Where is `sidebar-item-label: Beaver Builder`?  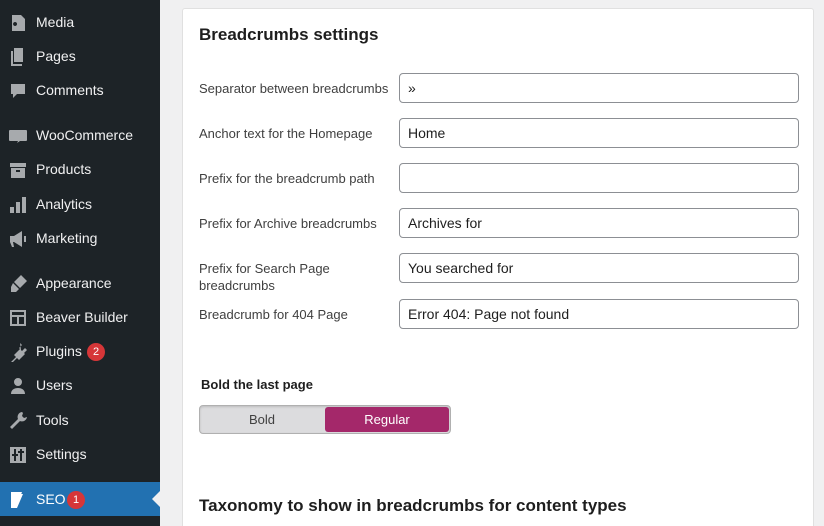
sidebar-item-label: Beaver Builder is located at coordinates (82, 317).